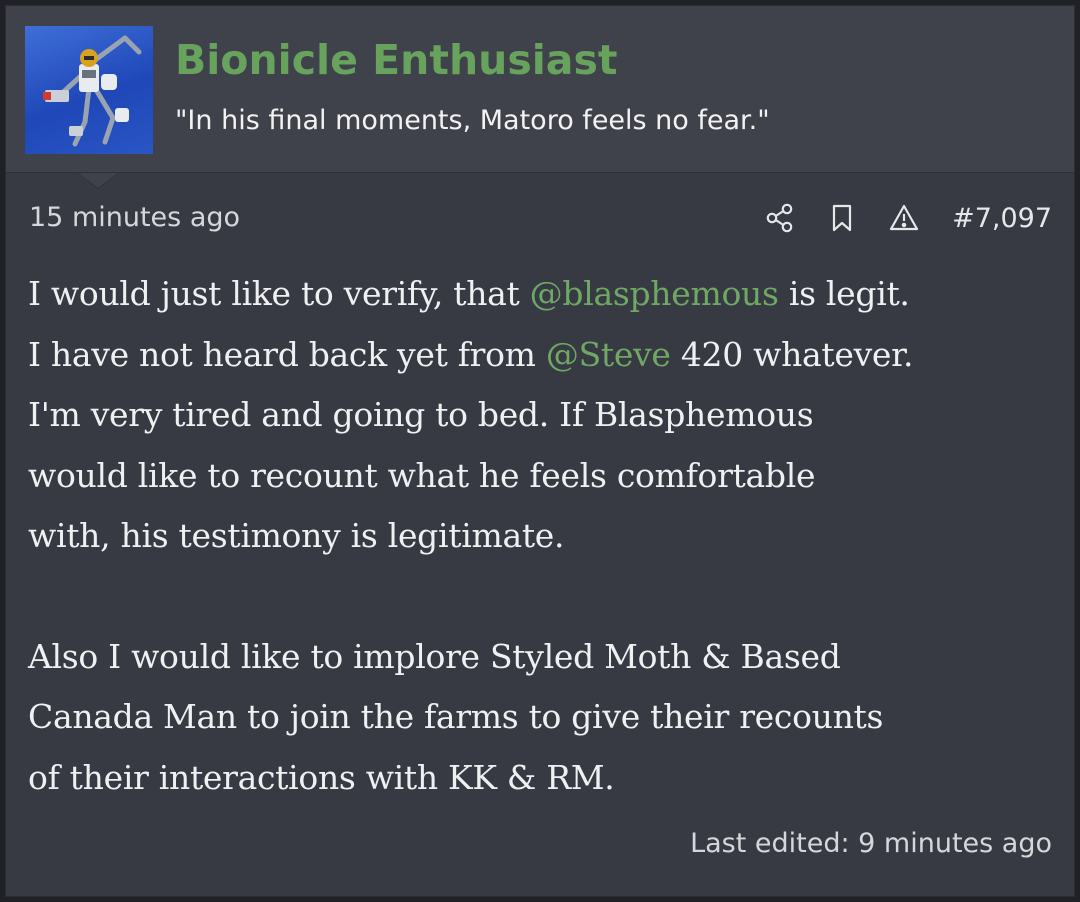 The width and height of the screenshot is (1080, 902). What do you see at coordinates (396, 60) in the screenshot?
I see `username: Bionicle Enthusiast` at bounding box center [396, 60].